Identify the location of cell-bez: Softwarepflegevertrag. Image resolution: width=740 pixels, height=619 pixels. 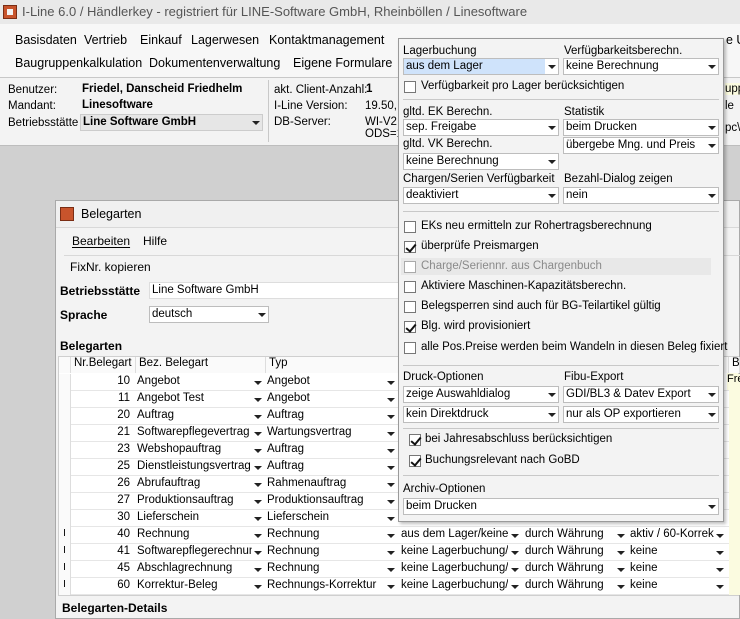
(194, 433).